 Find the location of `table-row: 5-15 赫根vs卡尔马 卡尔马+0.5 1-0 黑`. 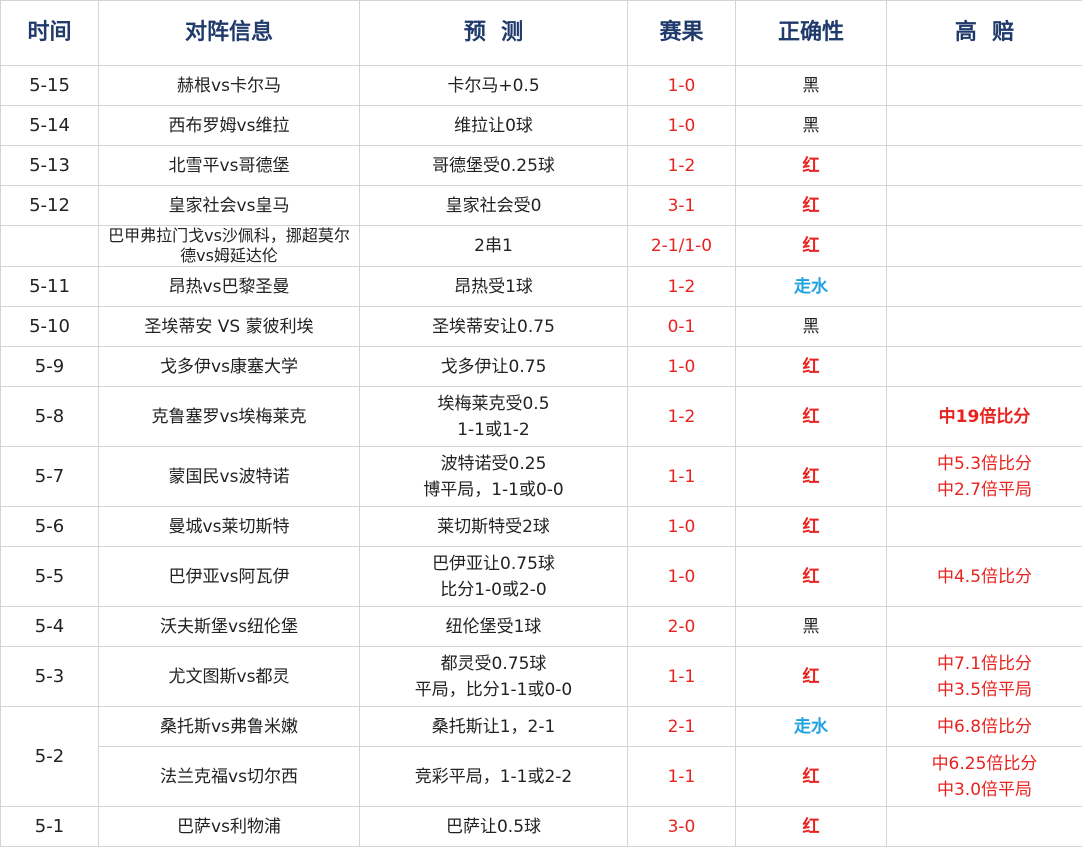

table-row: 5-15 赫根vs卡尔马 卡尔马+0.5 1-0 黑 is located at coordinates (541, 85).